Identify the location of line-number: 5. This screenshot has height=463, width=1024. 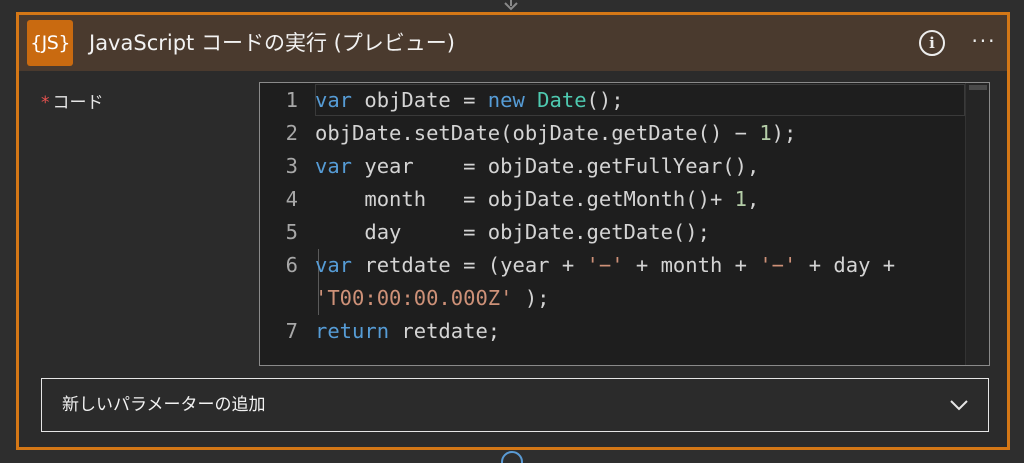
(291, 232).